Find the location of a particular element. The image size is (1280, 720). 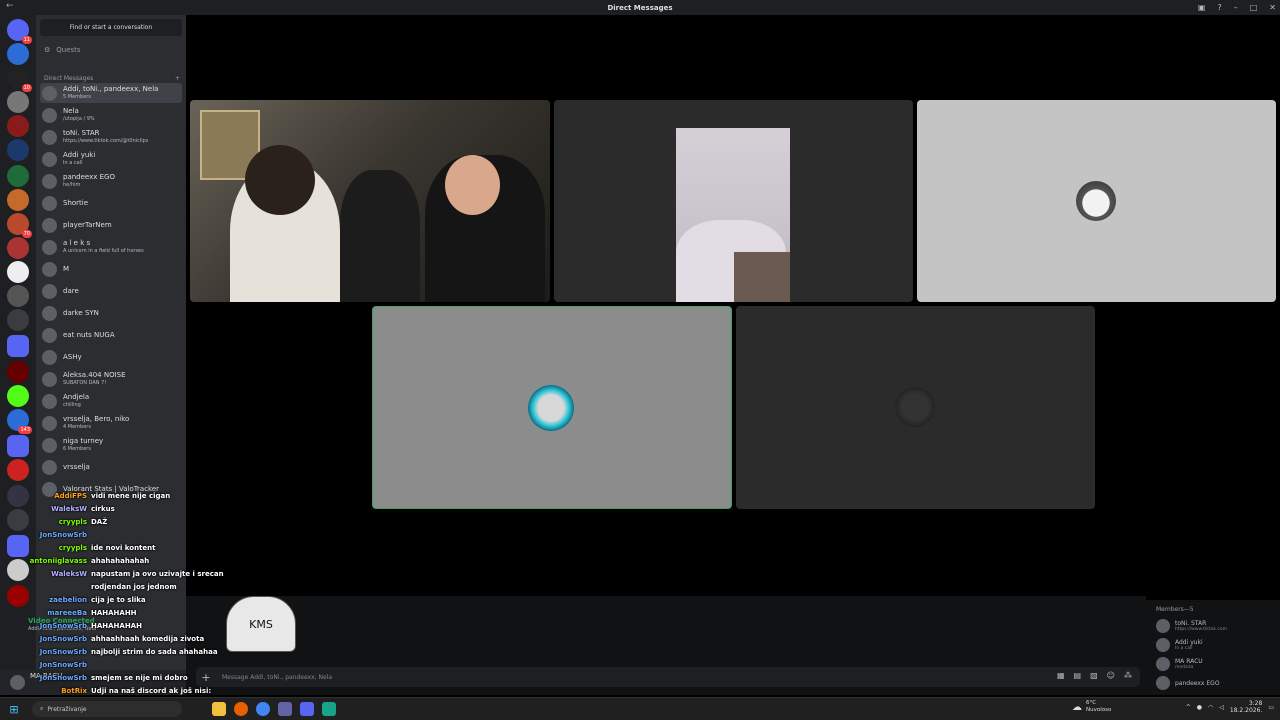

member-item: toNi. STAR https://www.tiktok.com is located at coordinates (1191, 626).